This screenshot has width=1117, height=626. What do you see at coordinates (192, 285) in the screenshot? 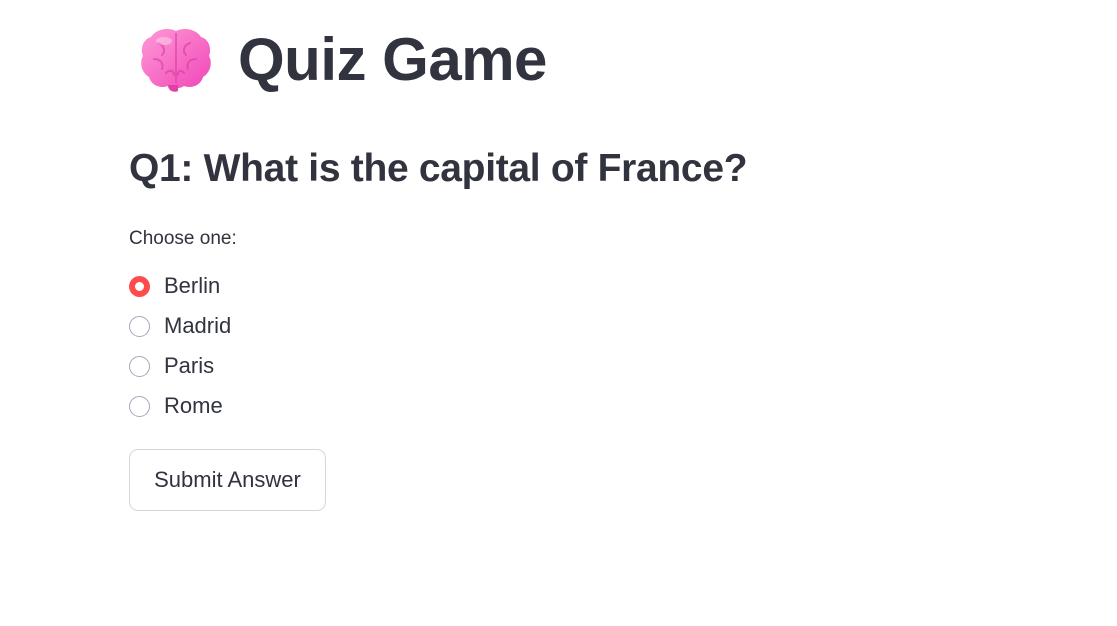
I see `radio-option-label: Berlin` at bounding box center [192, 285].